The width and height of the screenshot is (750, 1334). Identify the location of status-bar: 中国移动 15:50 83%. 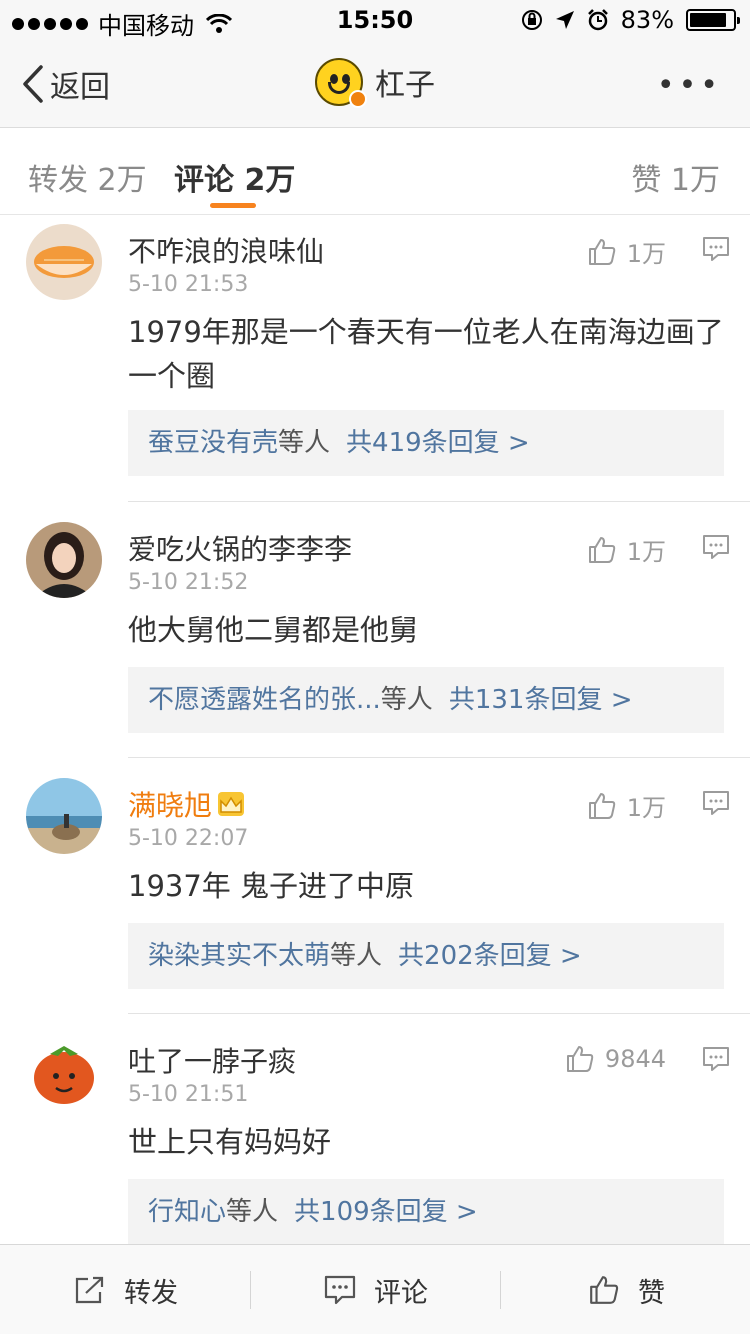
(375, 20).